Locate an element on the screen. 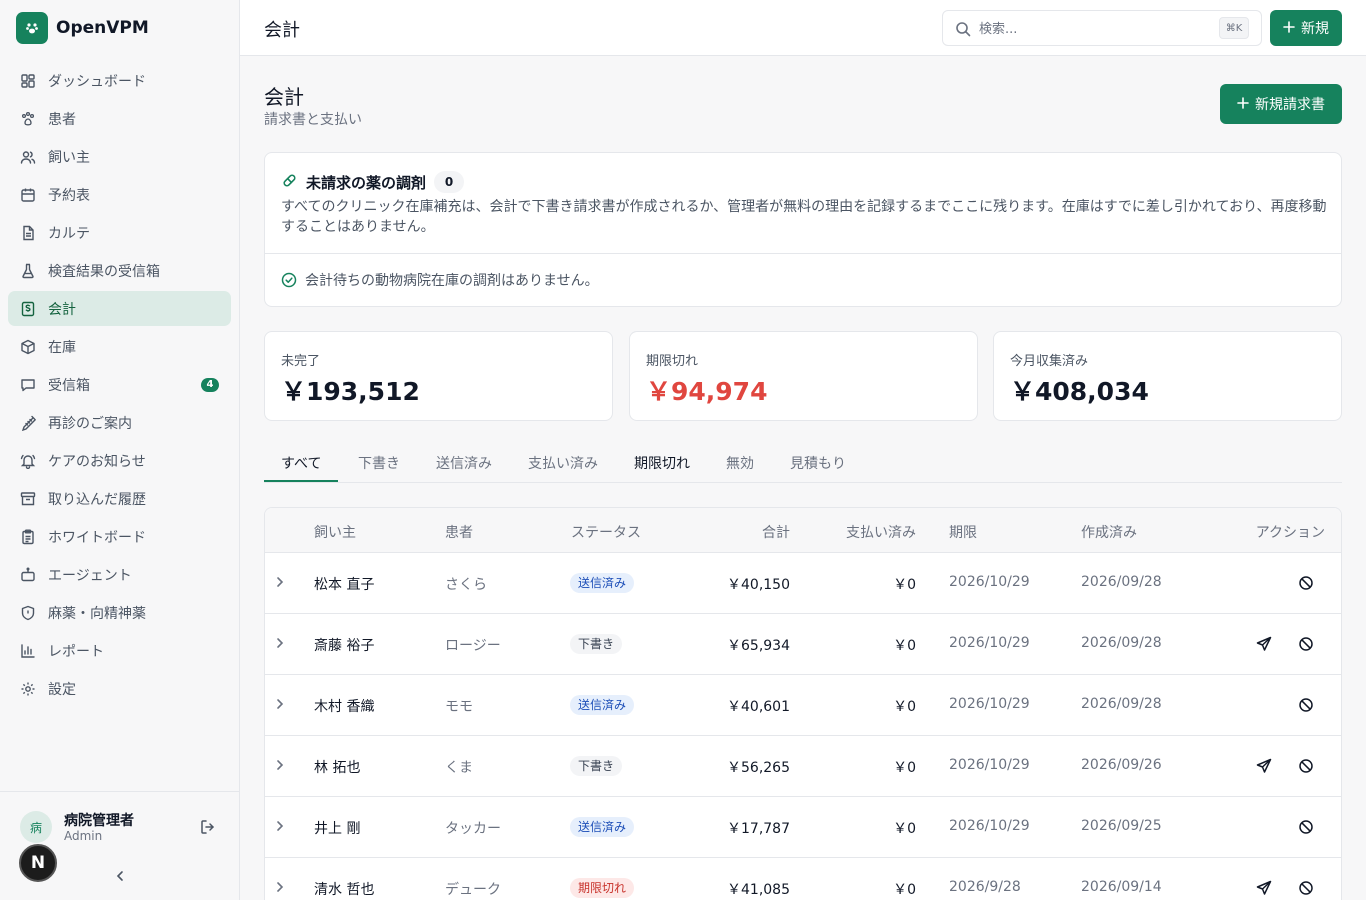 The image size is (1366, 900). logout-icon is located at coordinates (208, 827).